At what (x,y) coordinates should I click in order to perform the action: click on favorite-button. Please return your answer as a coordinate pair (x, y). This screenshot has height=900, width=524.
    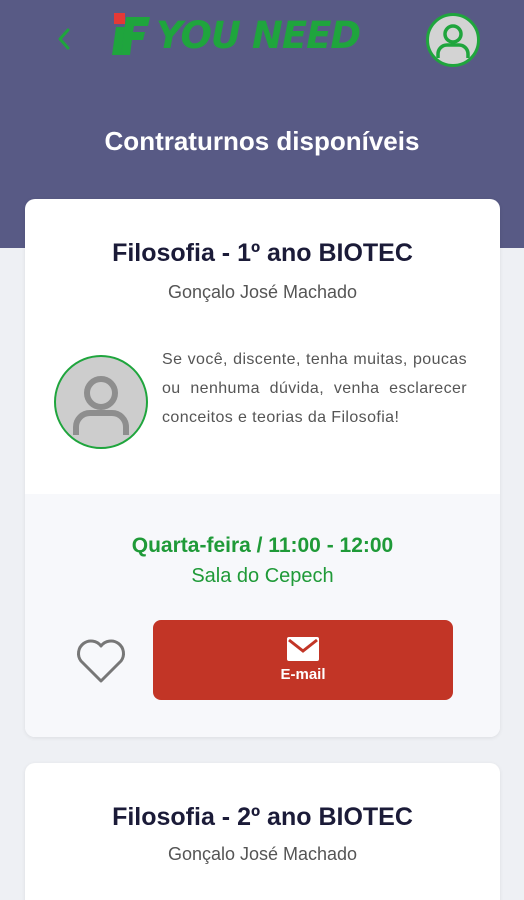
    Looking at the image, I should click on (101, 661).